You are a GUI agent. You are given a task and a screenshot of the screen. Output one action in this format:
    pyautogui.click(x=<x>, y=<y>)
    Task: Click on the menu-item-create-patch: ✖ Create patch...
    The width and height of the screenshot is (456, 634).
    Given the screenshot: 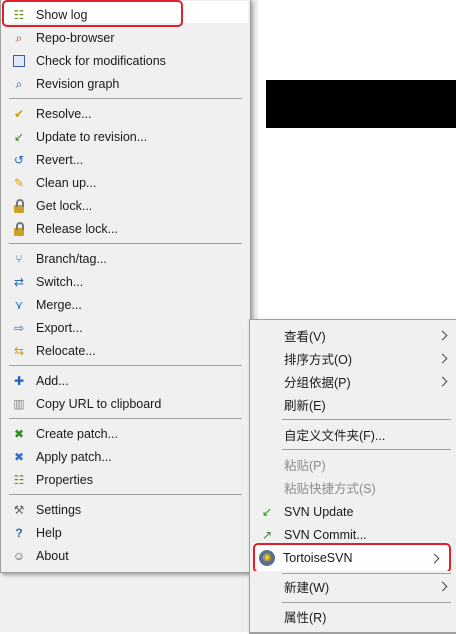 What is the action you would take?
    pyautogui.click(x=125, y=433)
    